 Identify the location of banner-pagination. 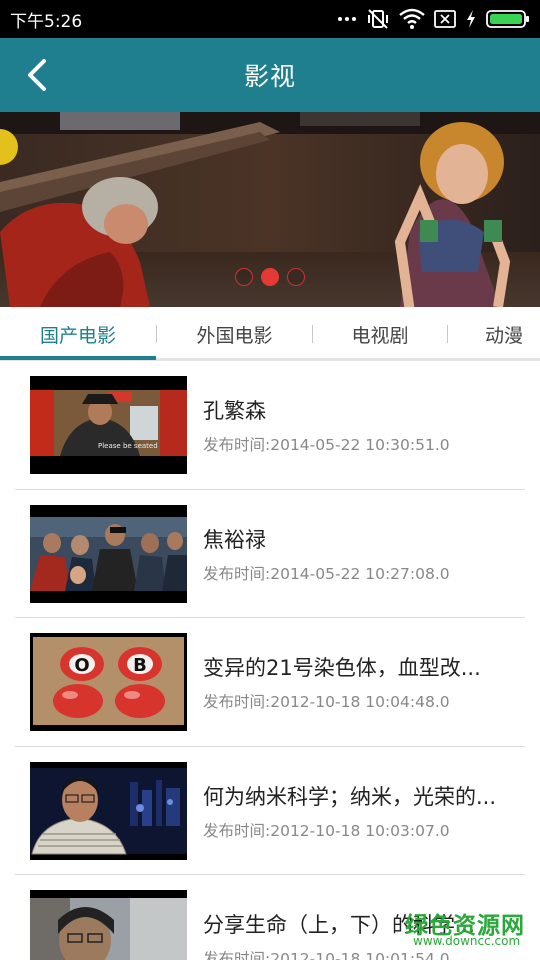
(270, 277).